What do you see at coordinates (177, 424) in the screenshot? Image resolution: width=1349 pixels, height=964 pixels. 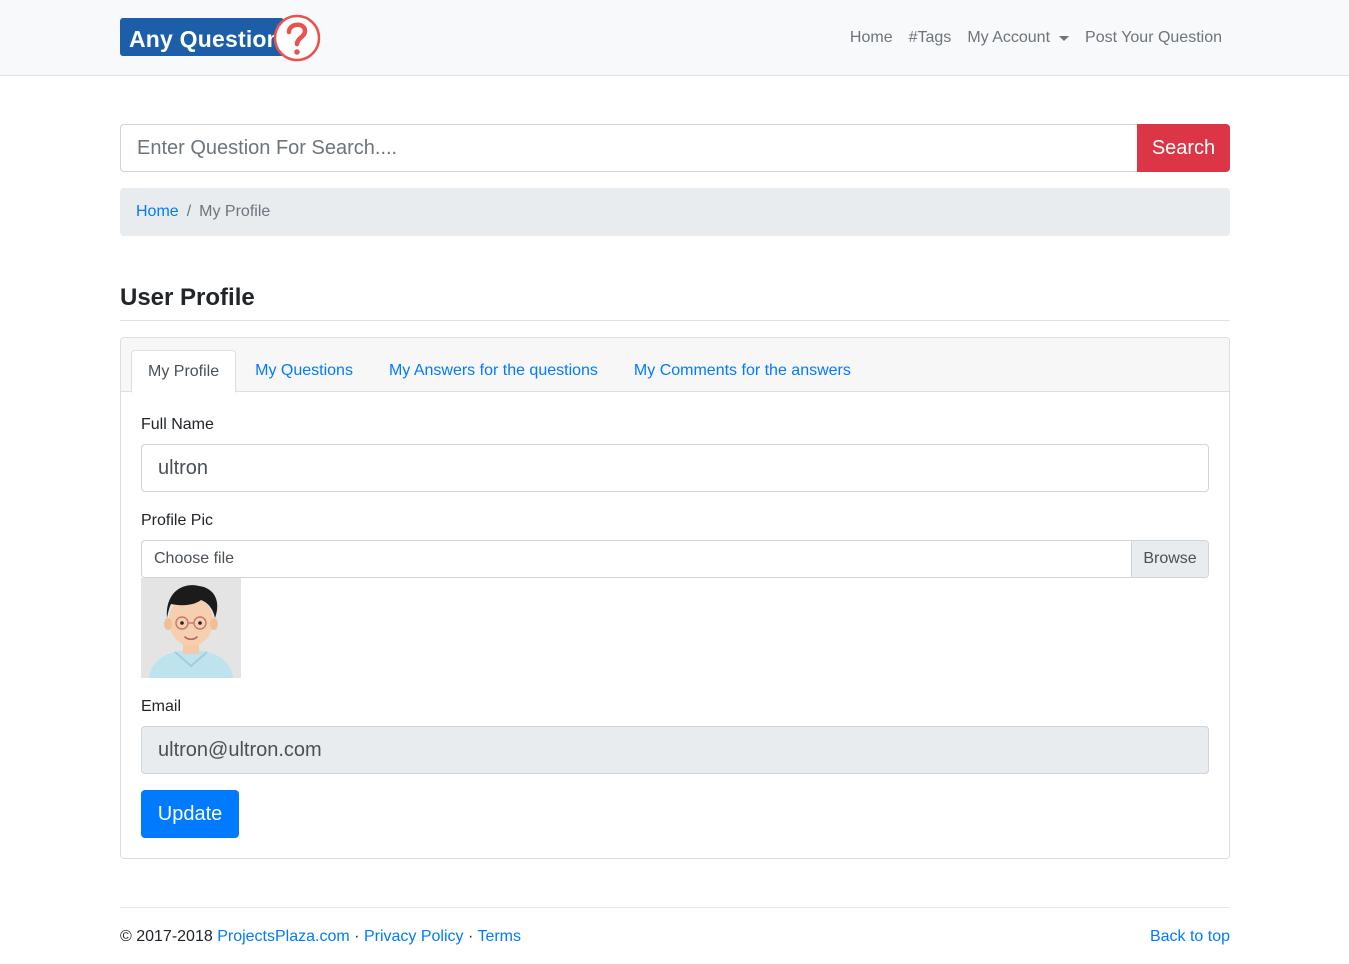 I see `full-name-label: Full Name` at bounding box center [177, 424].